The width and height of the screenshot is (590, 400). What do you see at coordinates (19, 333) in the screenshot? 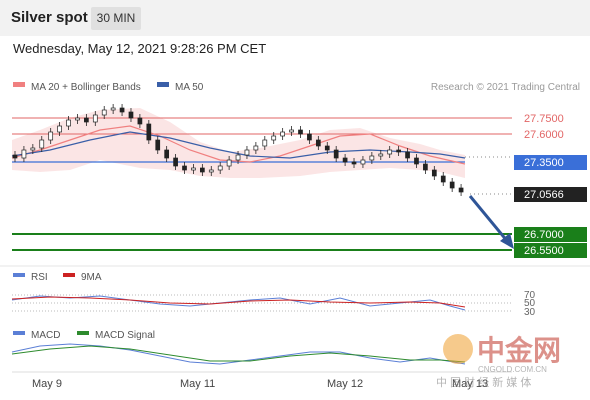
I see `macd-swatch` at bounding box center [19, 333].